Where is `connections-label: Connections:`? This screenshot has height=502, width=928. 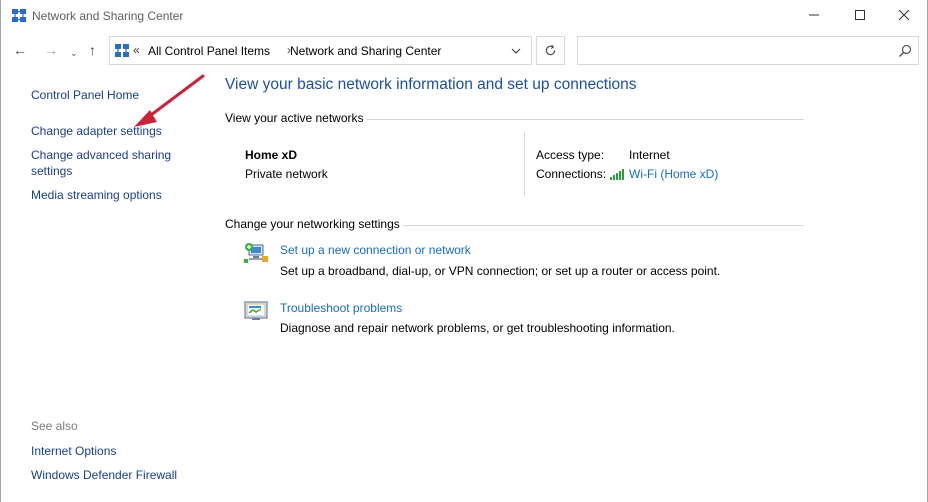 connections-label: Connections: is located at coordinates (571, 174).